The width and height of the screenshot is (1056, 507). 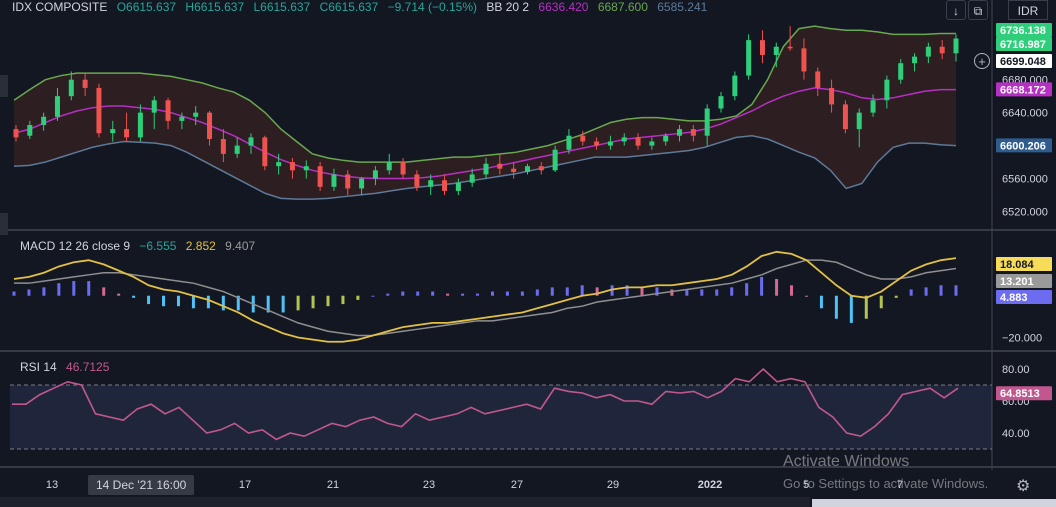 What do you see at coordinates (1017, 265) in the screenshot?
I see `macd-axis-label: 18.084` at bounding box center [1017, 265].